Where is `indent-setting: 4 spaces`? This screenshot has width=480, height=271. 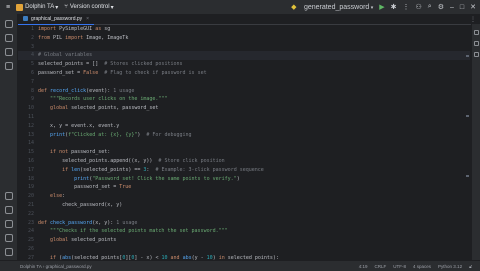
indent-setting: 4 spaces is located at coordinates (422, 266).